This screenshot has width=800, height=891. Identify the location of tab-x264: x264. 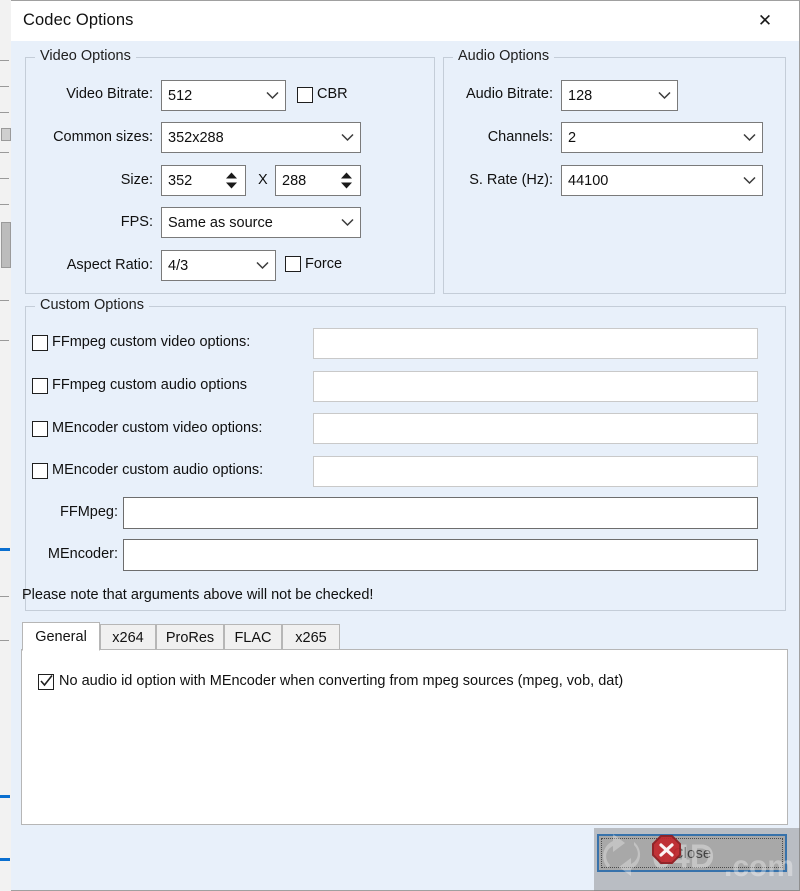
(128, 637).